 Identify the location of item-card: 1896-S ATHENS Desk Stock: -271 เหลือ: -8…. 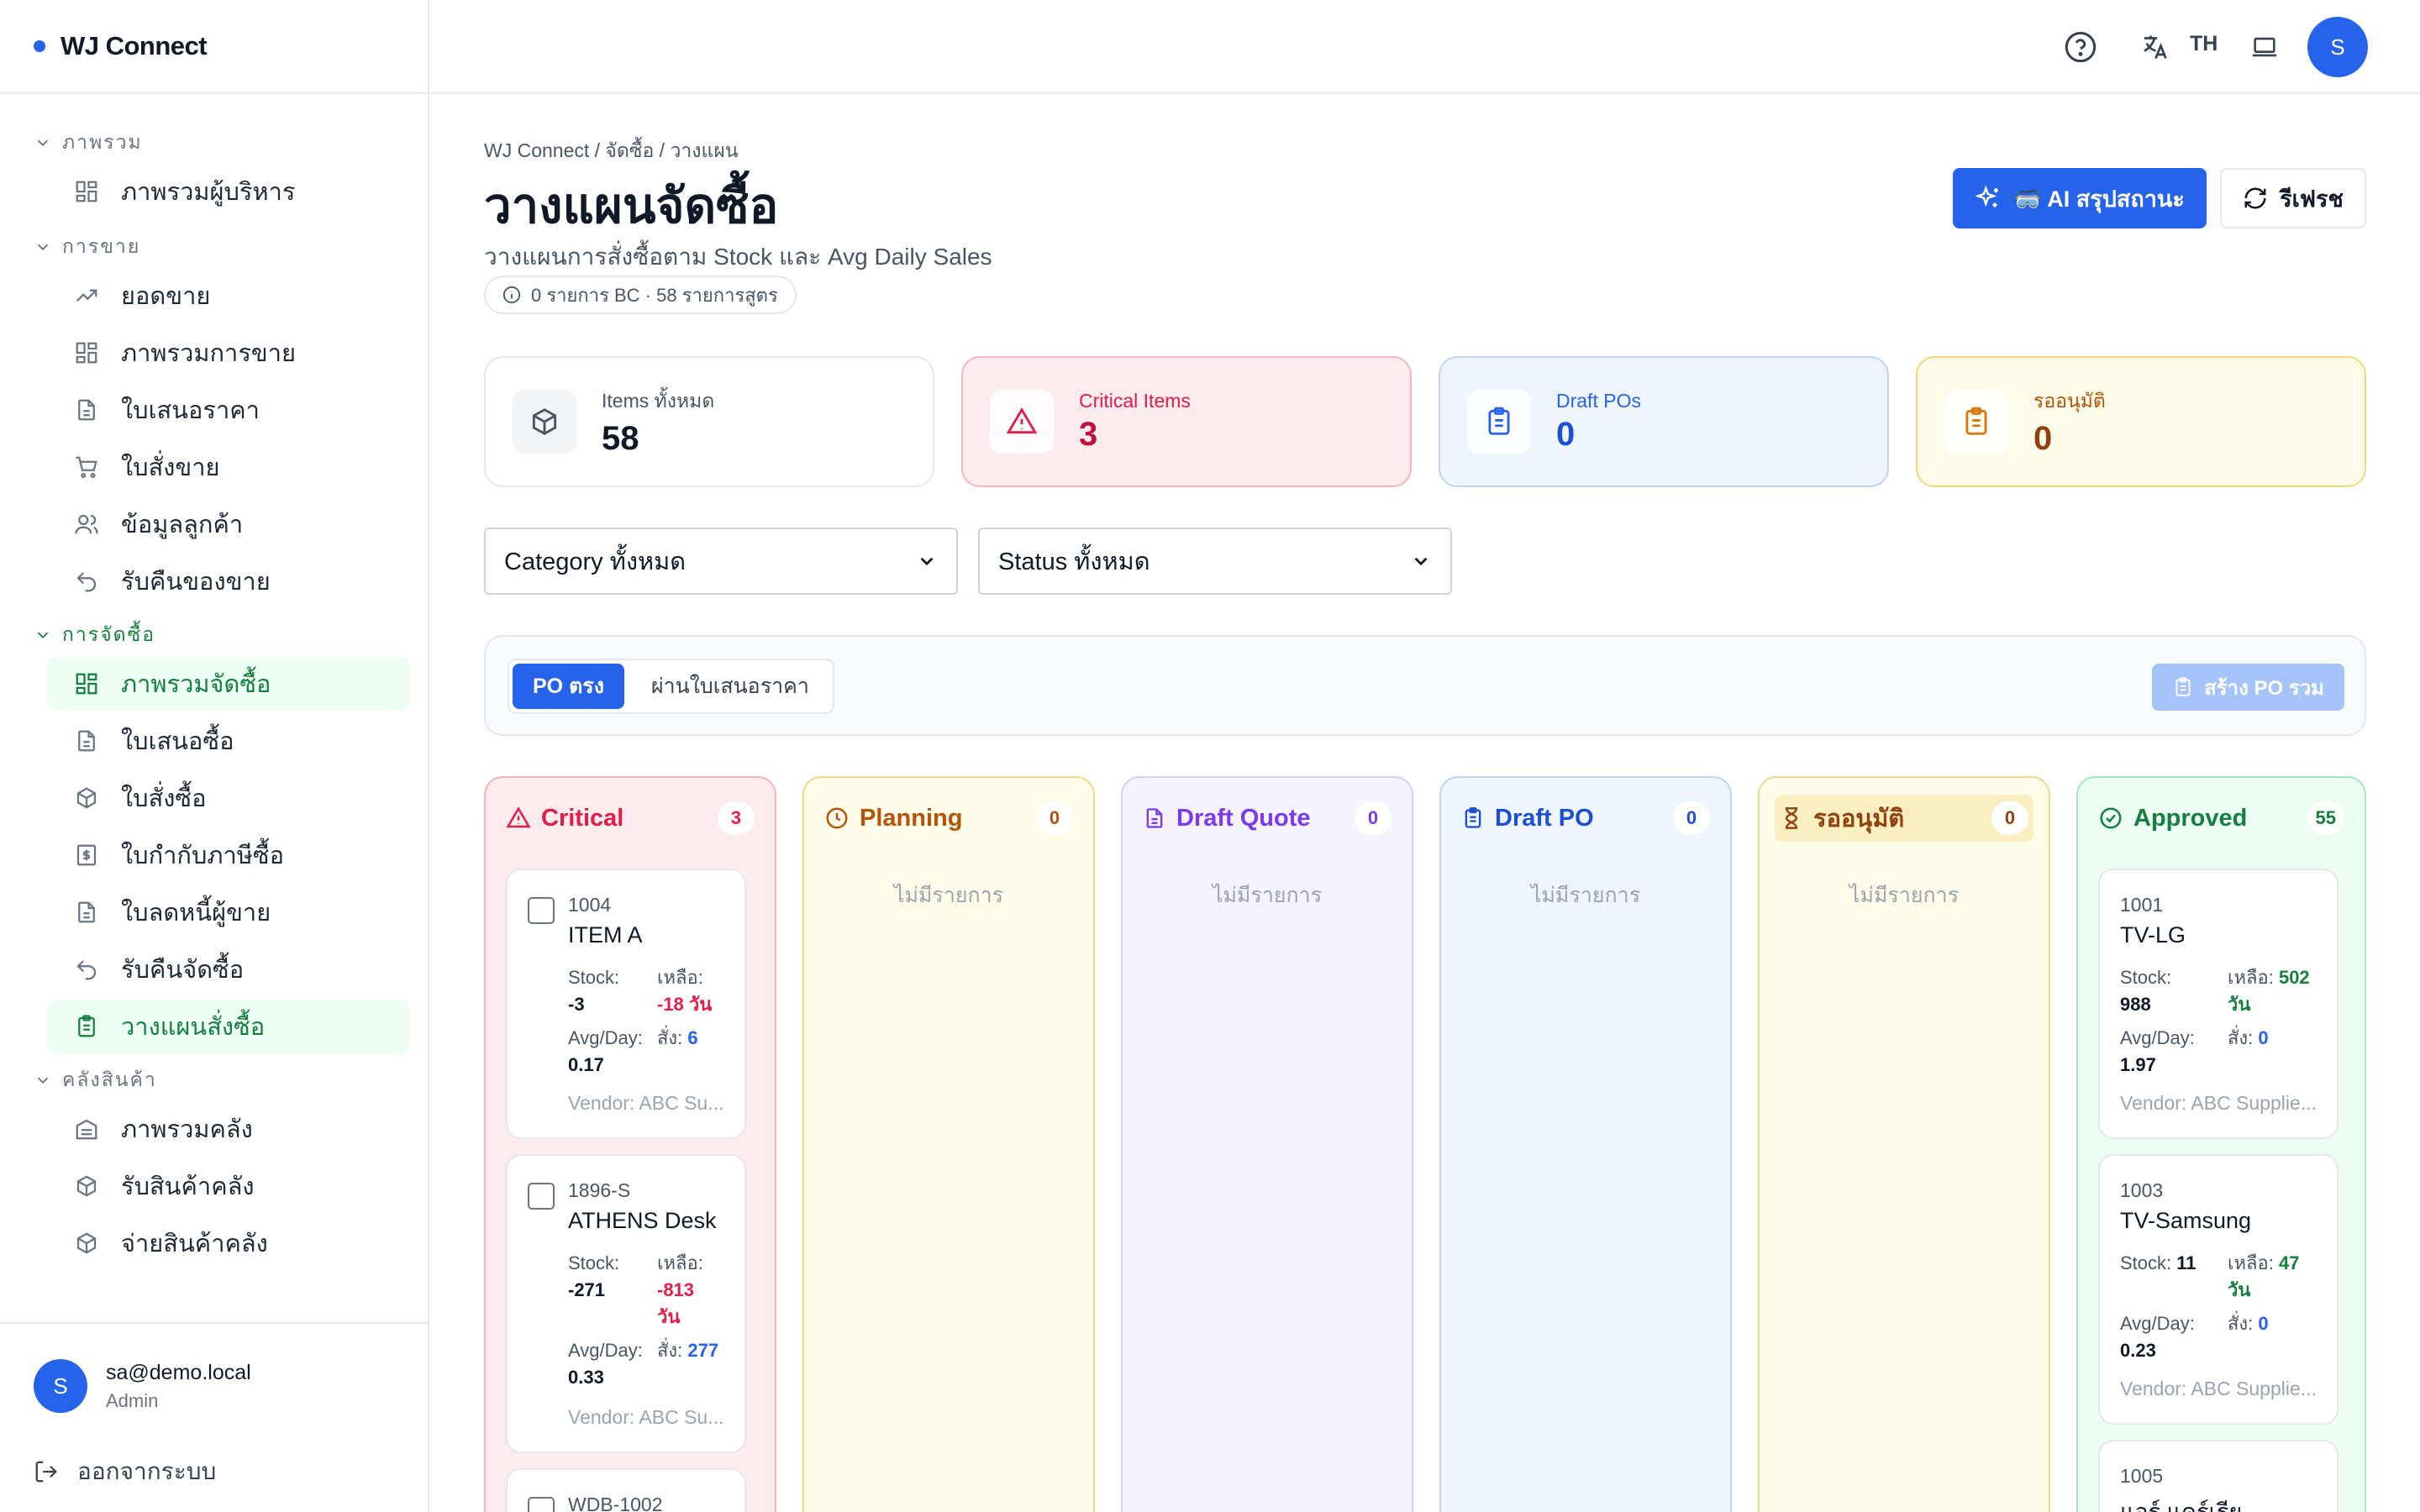
(626, 1303).